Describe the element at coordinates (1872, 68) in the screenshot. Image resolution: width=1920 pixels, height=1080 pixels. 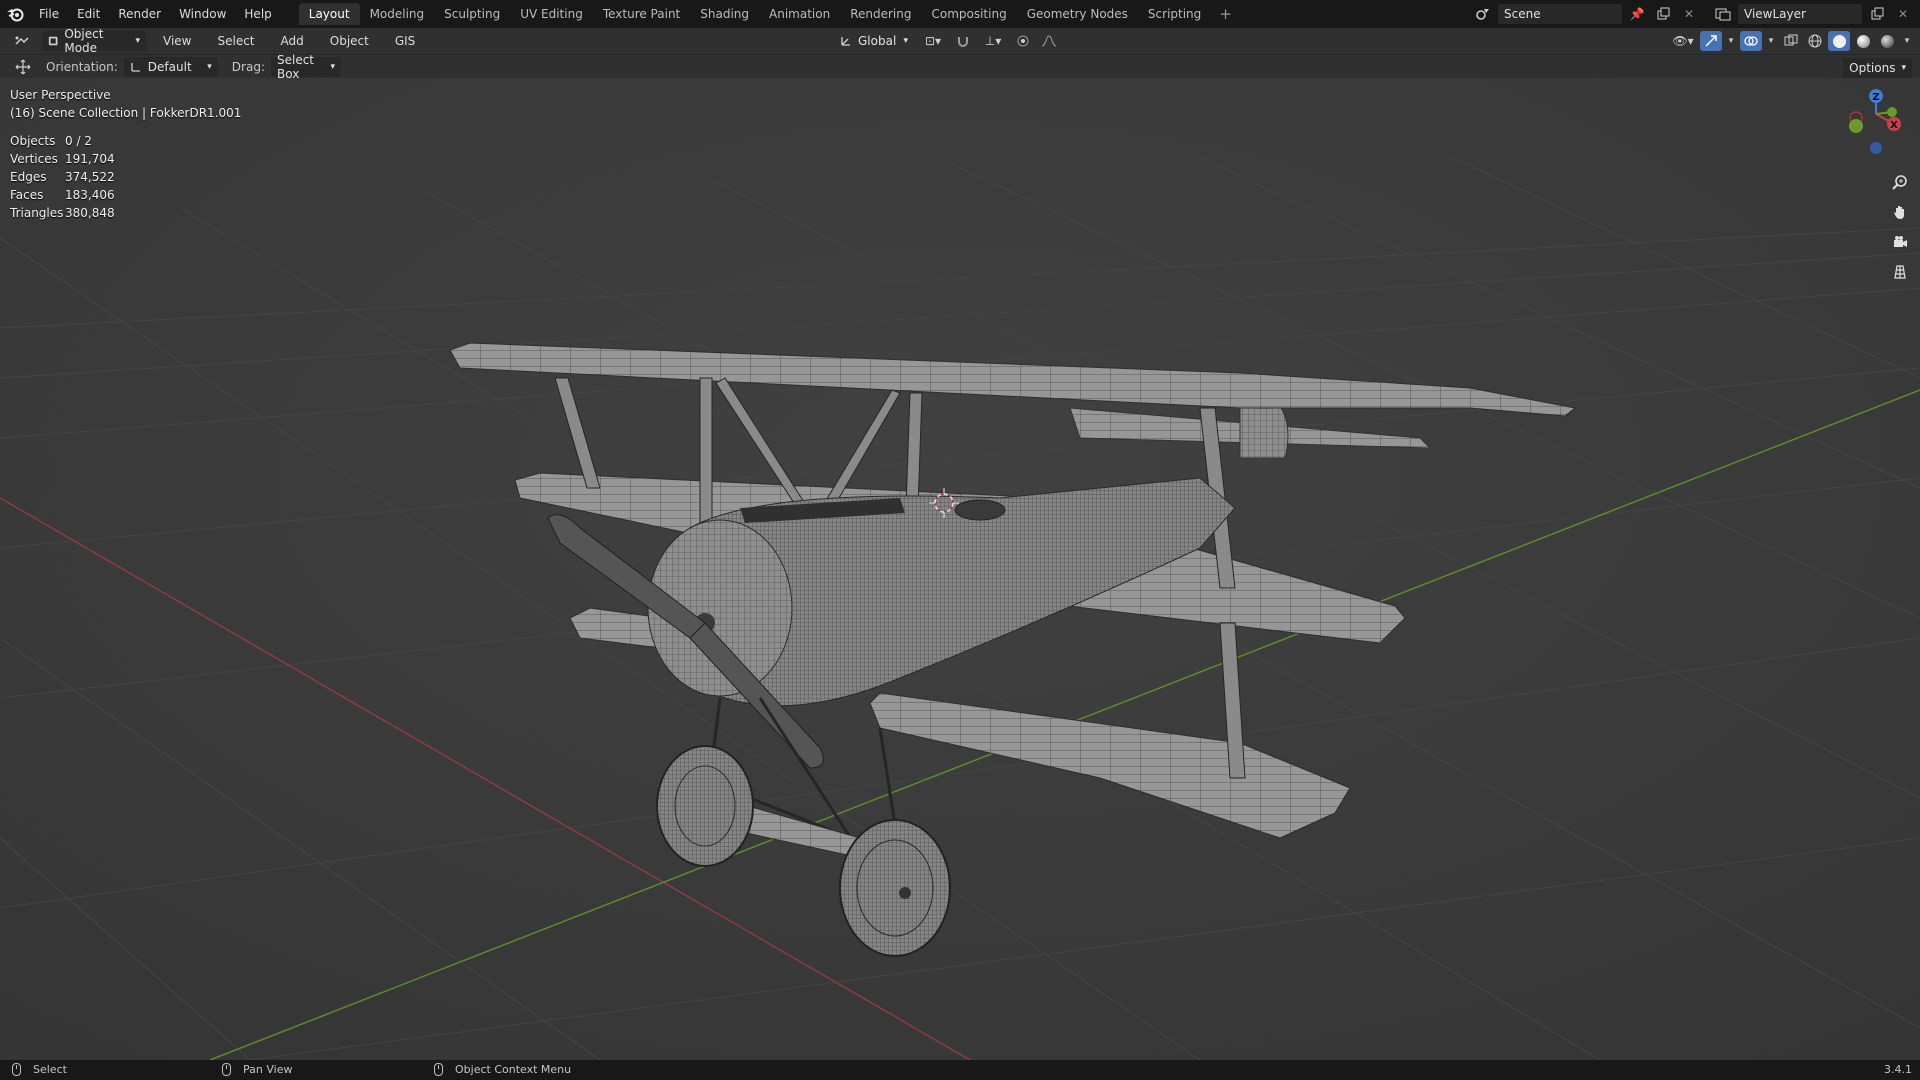
I see `options-label: Options` at that location.